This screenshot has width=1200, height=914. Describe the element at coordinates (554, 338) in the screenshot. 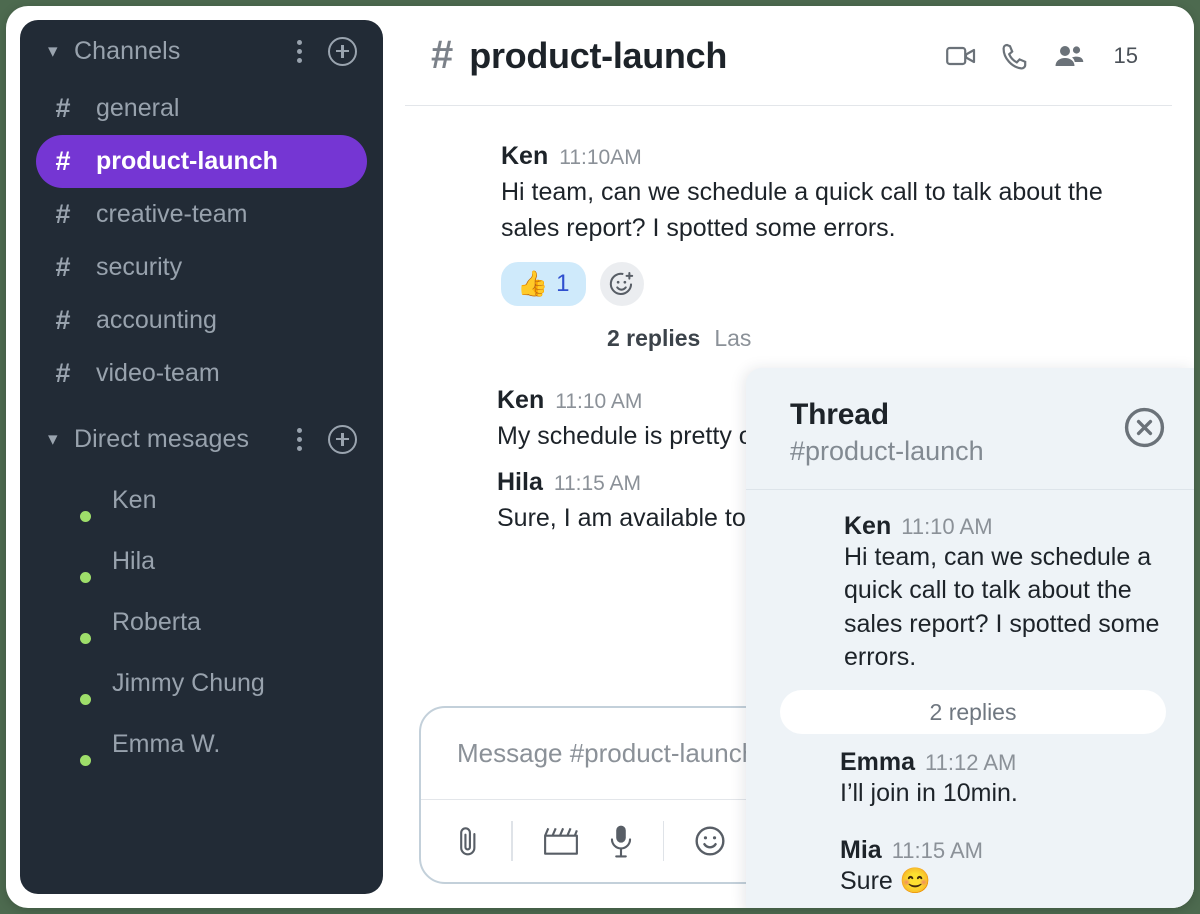

I see `thread-participant-avatars` at that location.